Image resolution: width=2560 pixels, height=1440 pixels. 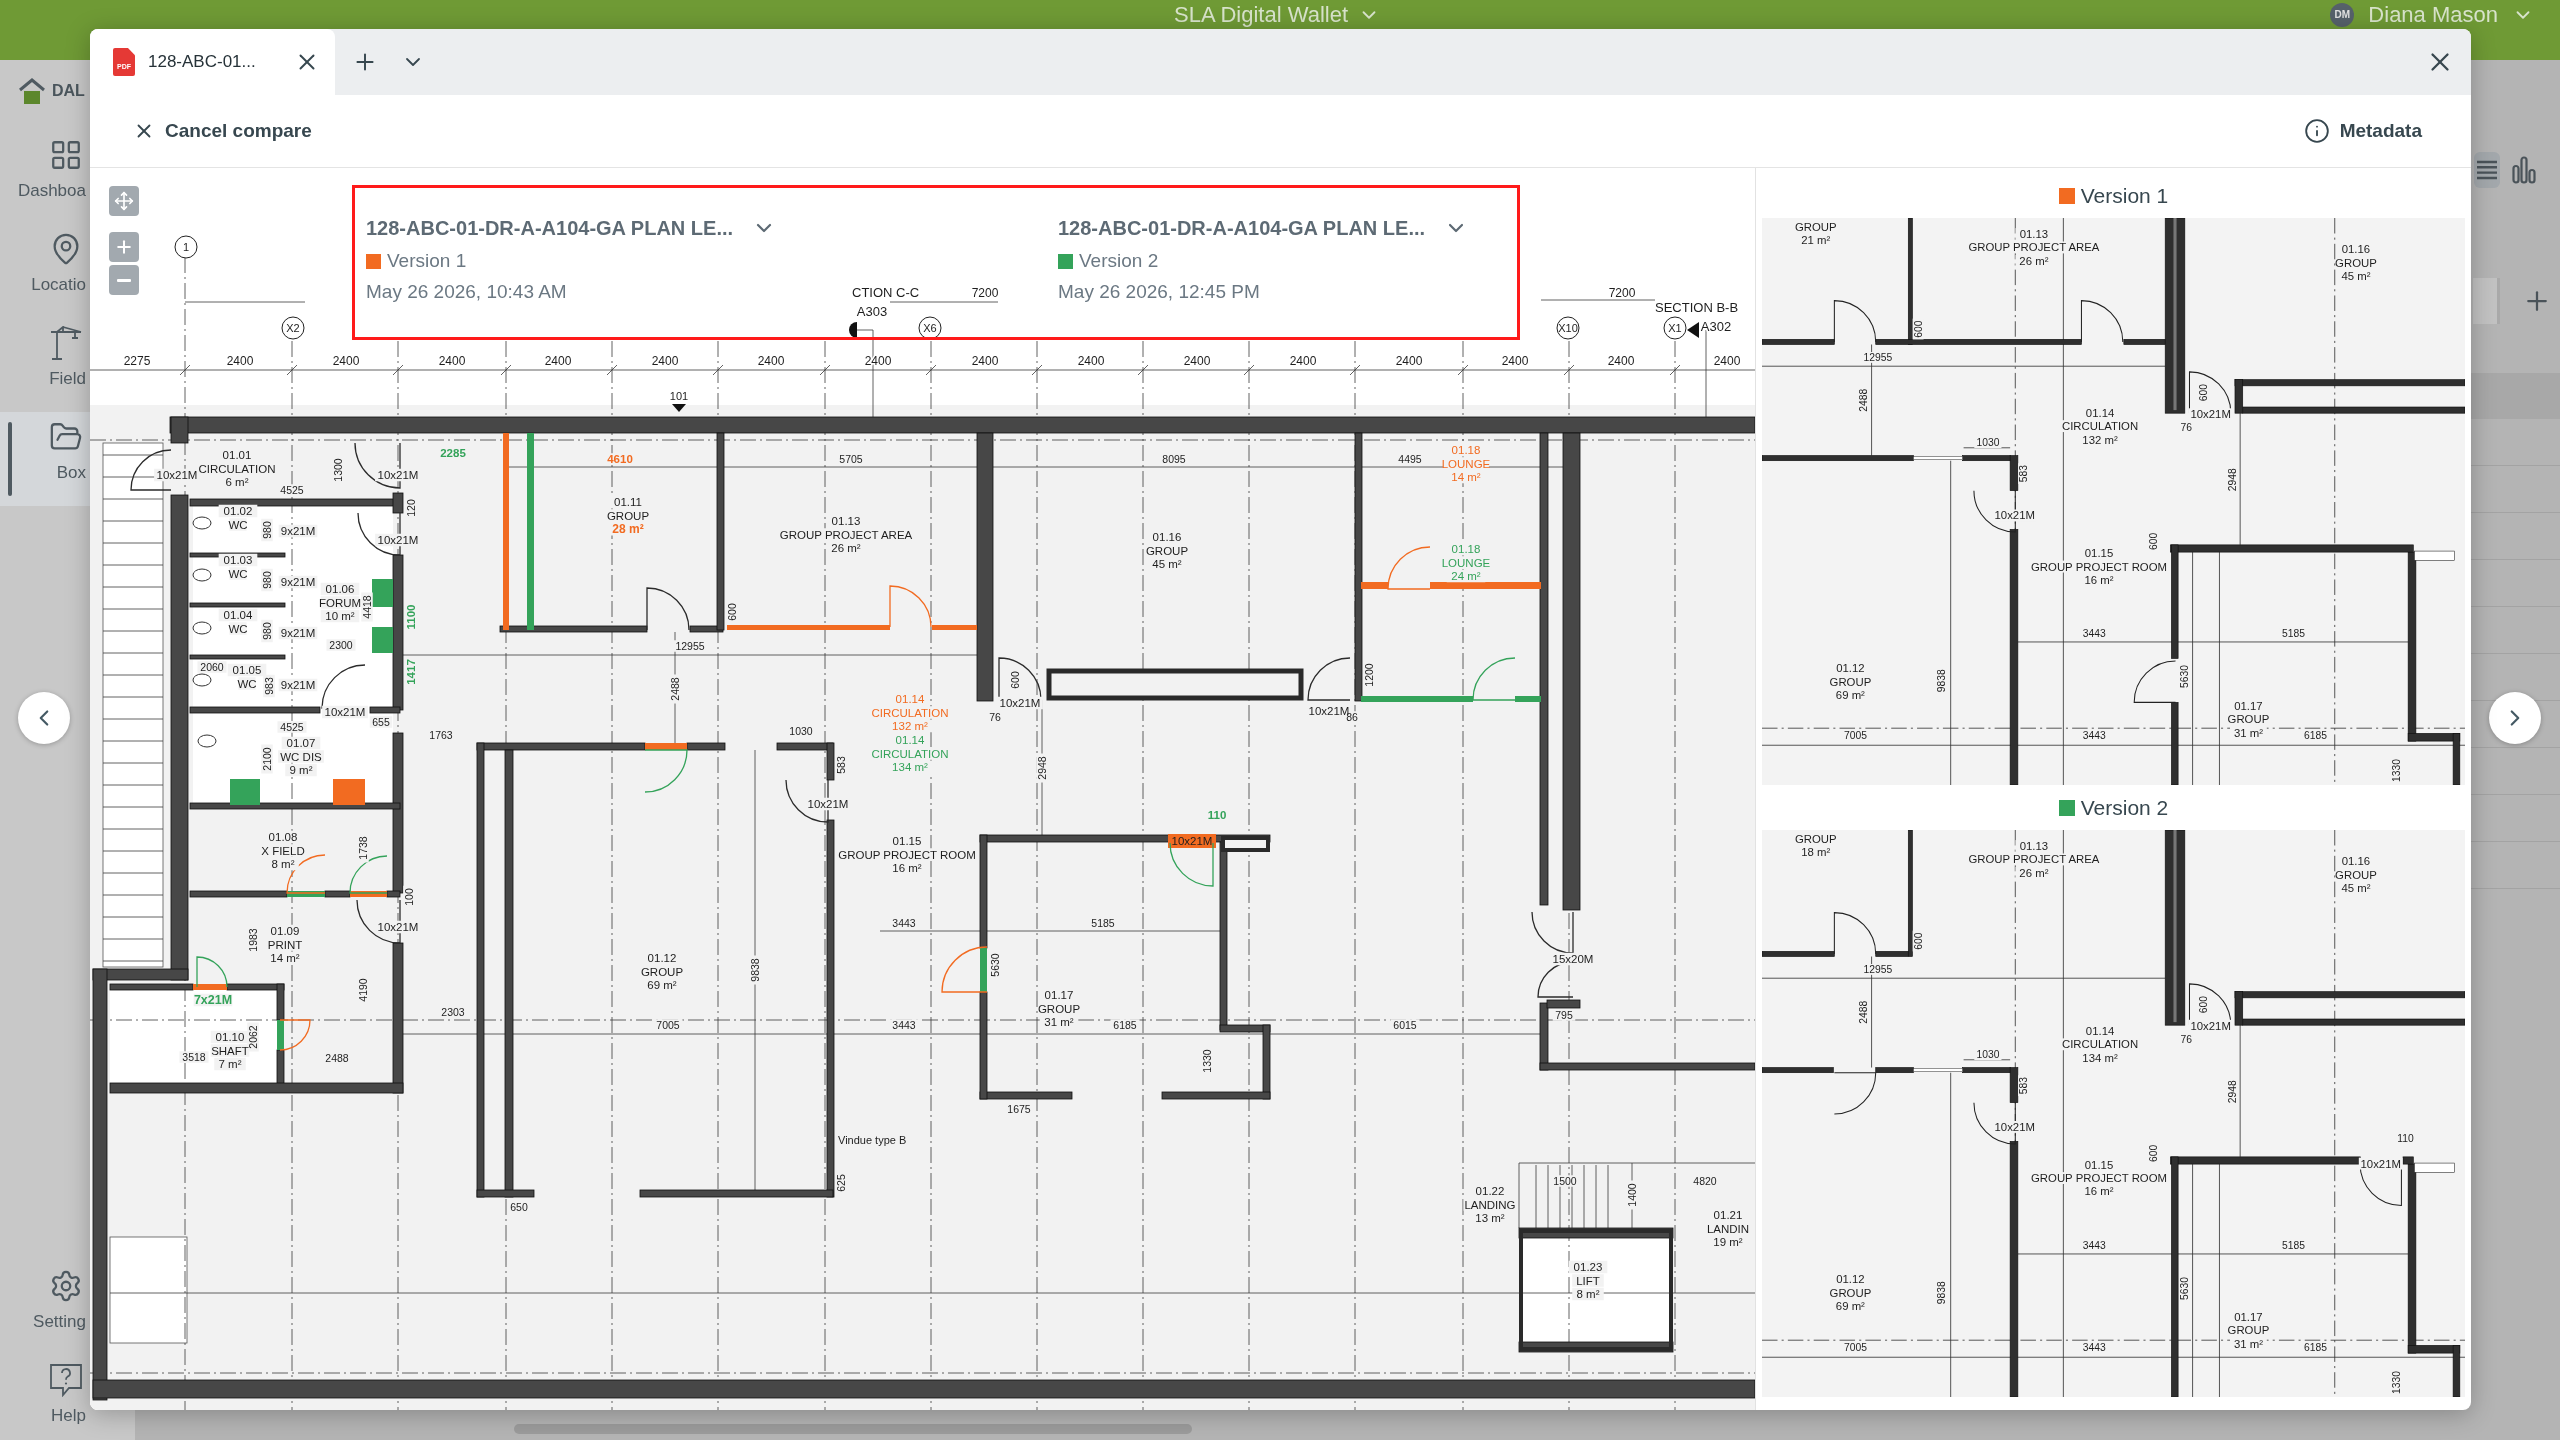 I want to click on dimension-label: 2100, so click(x=267, y=759).